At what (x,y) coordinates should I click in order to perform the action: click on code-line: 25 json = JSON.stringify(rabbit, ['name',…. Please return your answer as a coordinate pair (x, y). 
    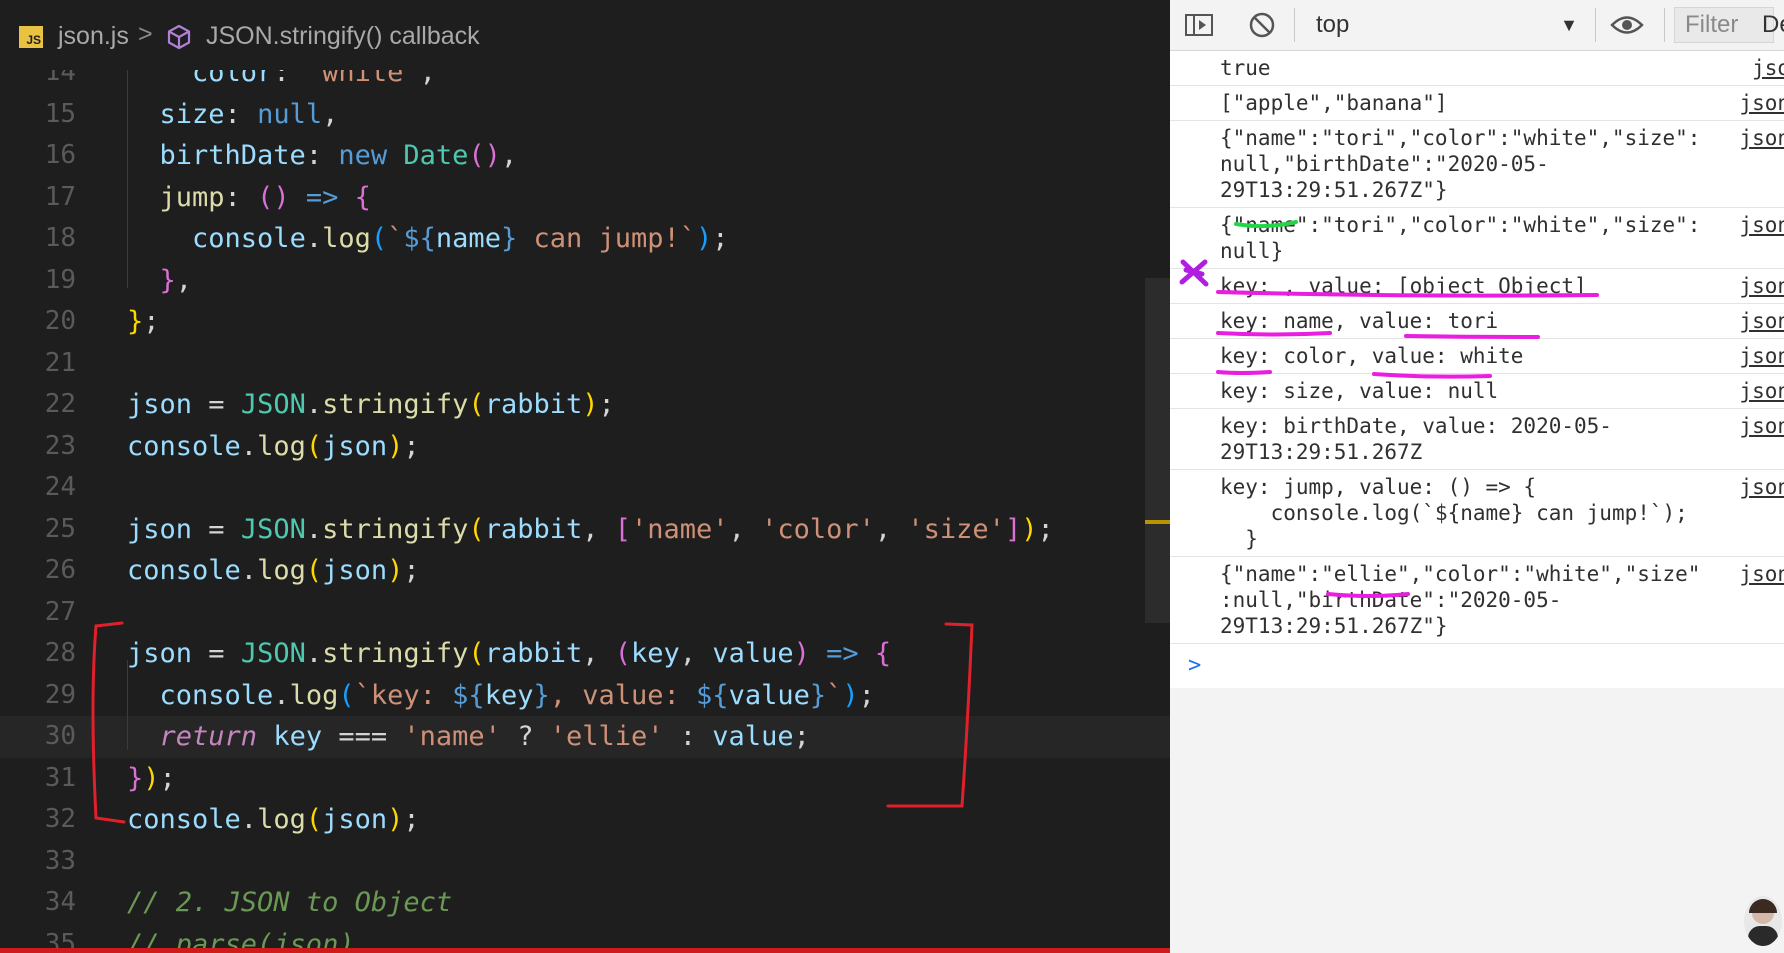
    Looking at the image, I should click on (549, 529).